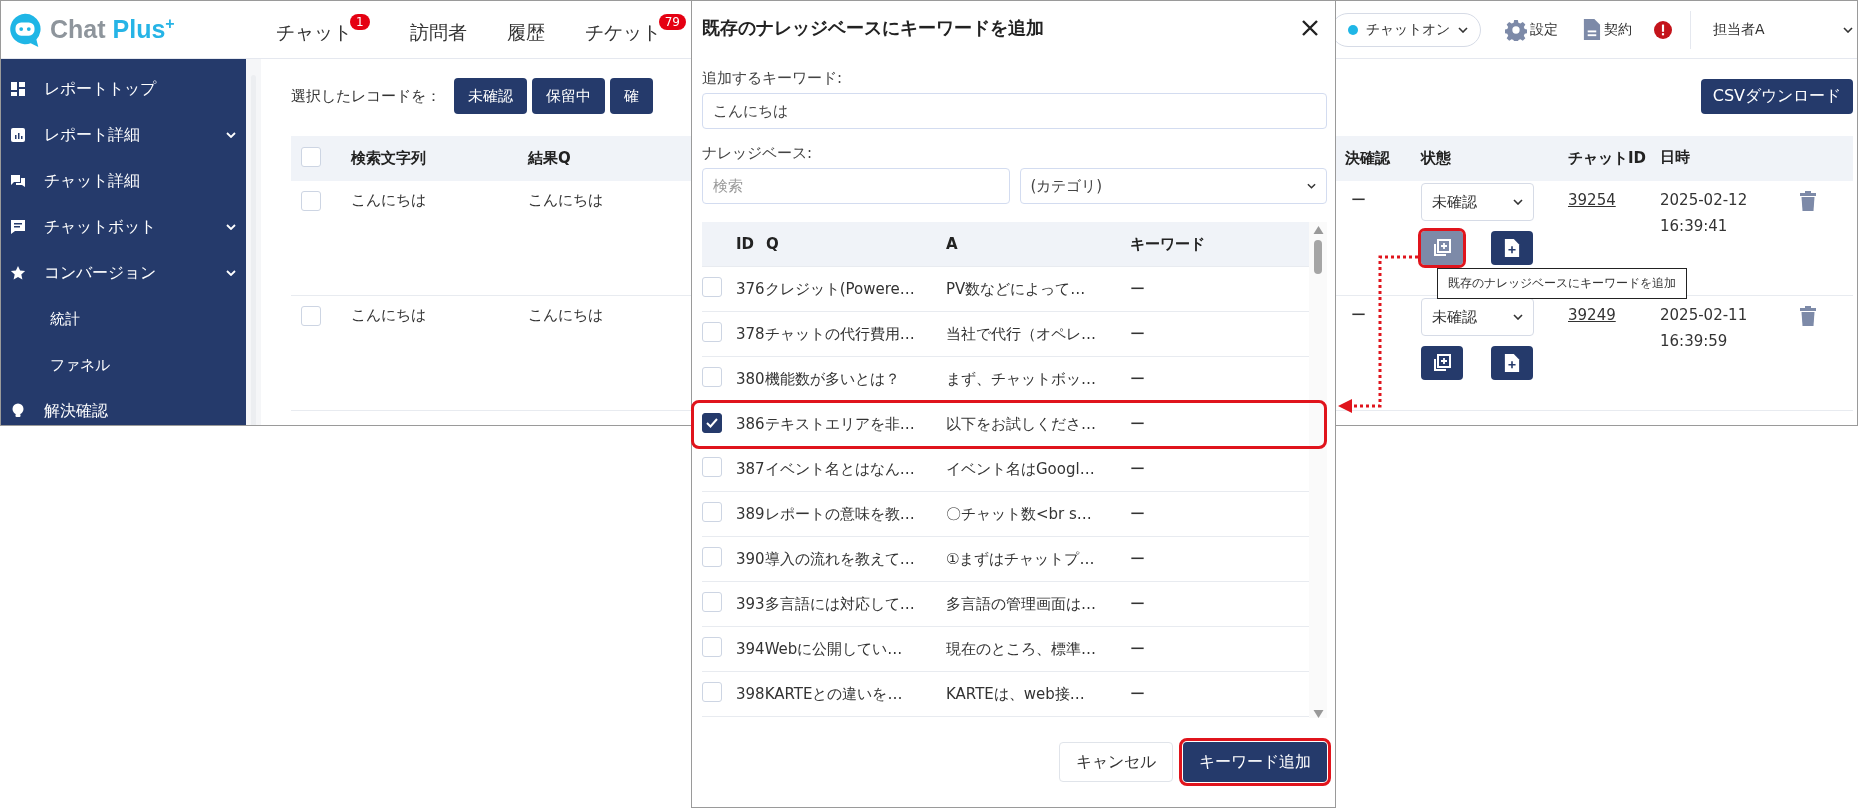  I want to click on status-button: 未確認, so click(490, 96).